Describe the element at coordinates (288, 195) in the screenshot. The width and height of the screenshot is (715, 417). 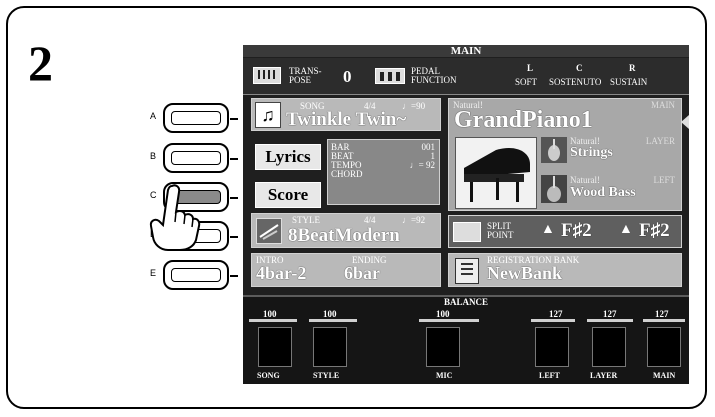
I see `score-button: Score` at that location.